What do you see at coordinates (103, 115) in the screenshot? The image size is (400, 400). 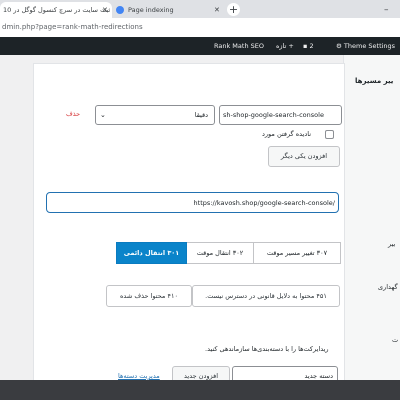 I see `chevron-down-icon: ⌄` at bounding box center [103, 115].